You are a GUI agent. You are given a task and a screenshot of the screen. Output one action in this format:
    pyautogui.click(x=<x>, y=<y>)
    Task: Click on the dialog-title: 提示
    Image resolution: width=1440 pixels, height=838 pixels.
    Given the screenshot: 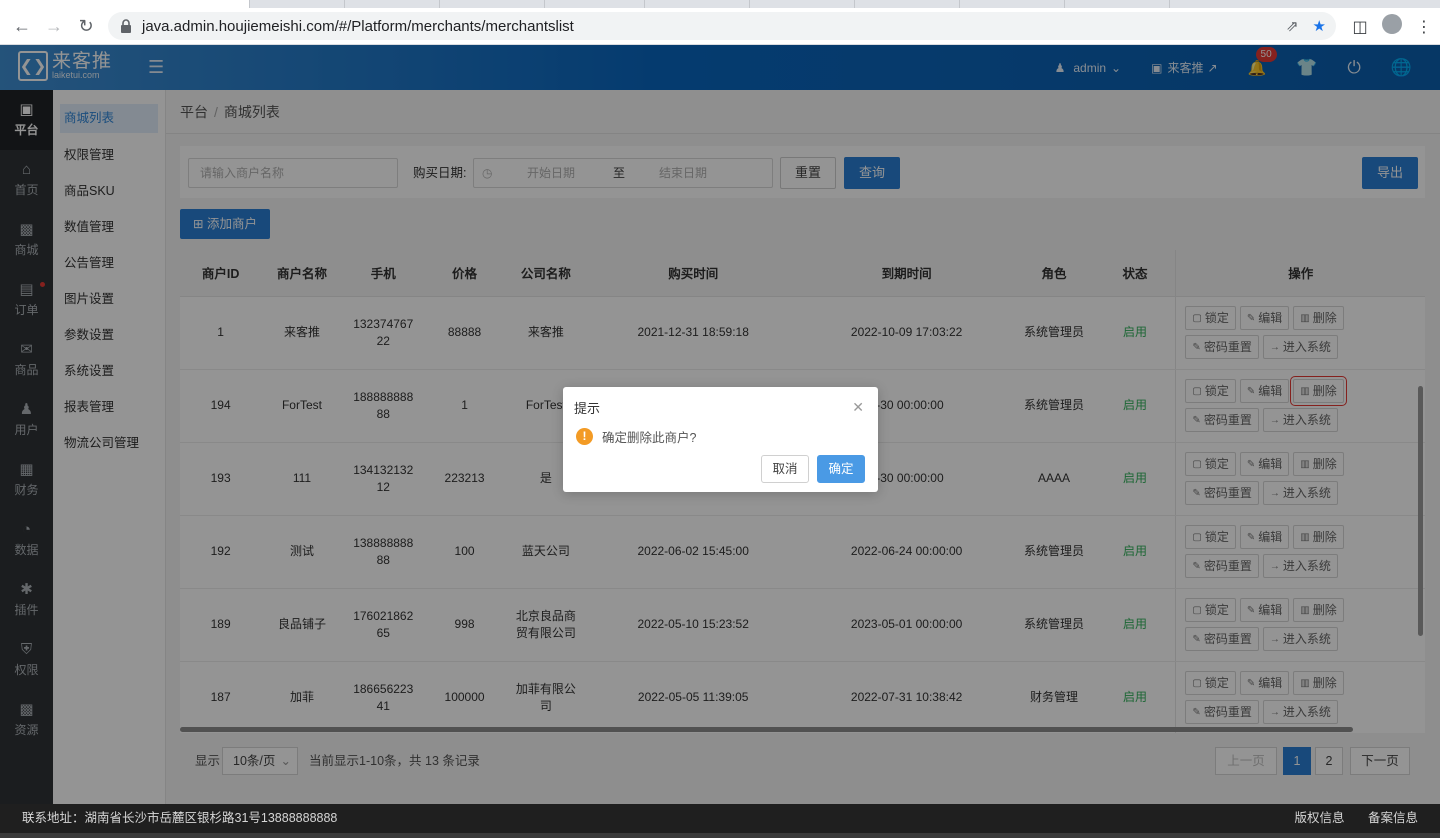 What is the action you would take?
    pyautogui.click(x=587, y=408)
    